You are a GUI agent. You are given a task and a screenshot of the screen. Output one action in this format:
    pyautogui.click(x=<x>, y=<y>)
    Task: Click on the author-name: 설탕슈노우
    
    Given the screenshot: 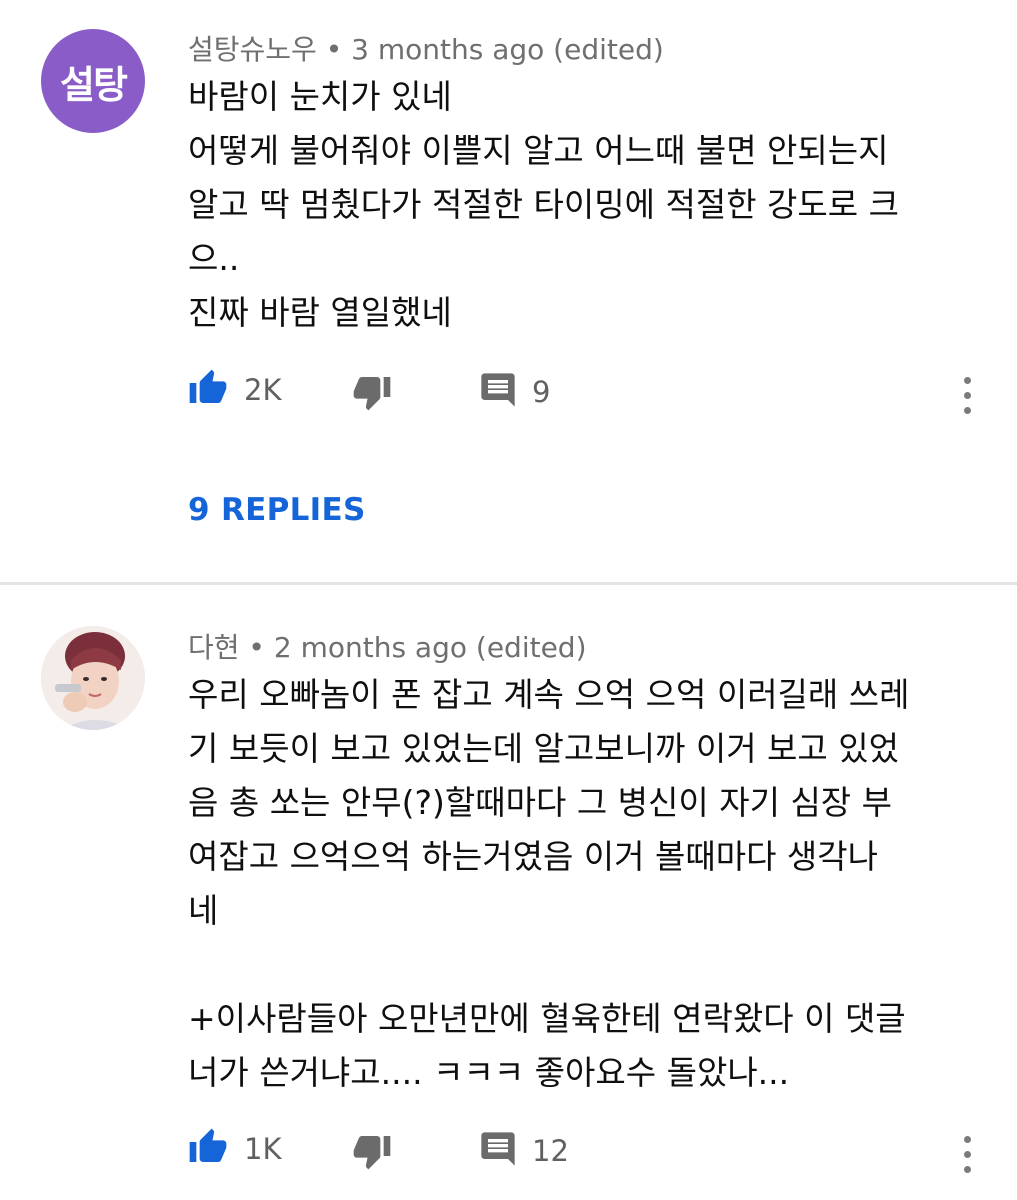 What is the action you would take?
    pyautogui.click(x=252, y=49)
    